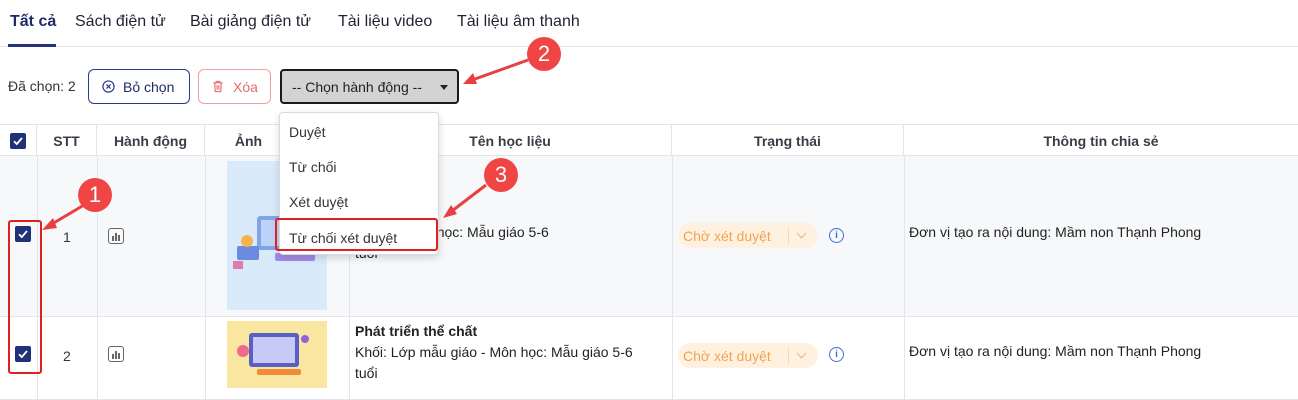 Image resolution: width=1298 pixels, height=400 pixels. What do you see at coordinates (33, 22) in the screenshot?
I see `tab-all: Tất cả` at bounding box center [33, 22].